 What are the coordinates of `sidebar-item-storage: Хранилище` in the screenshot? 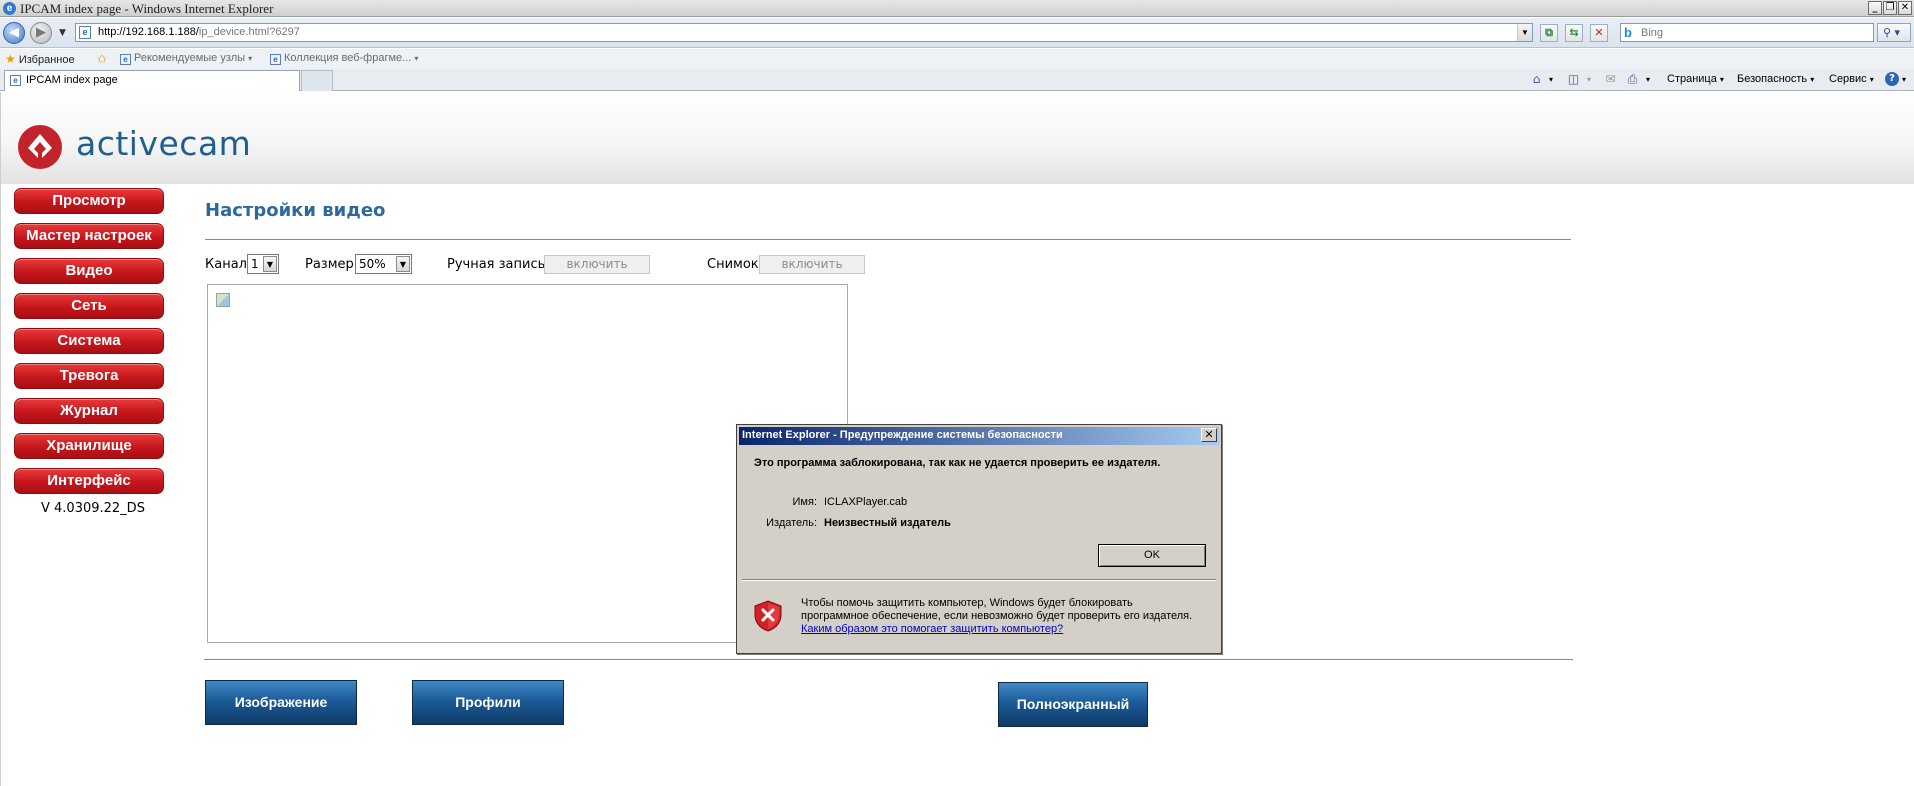 It's located at (89, 446).